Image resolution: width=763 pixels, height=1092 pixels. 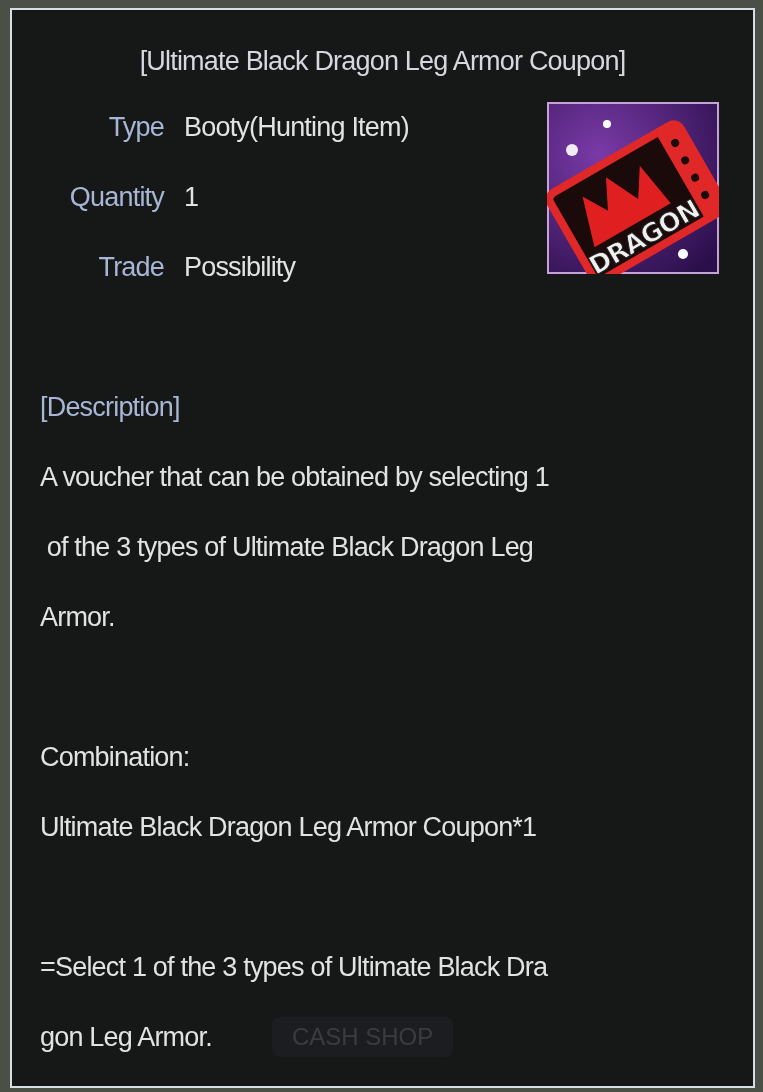 What do you see at coordinates (116, 197) in the screenshot?
I see `property-label: Quantity` at bounding box center [116, 197].